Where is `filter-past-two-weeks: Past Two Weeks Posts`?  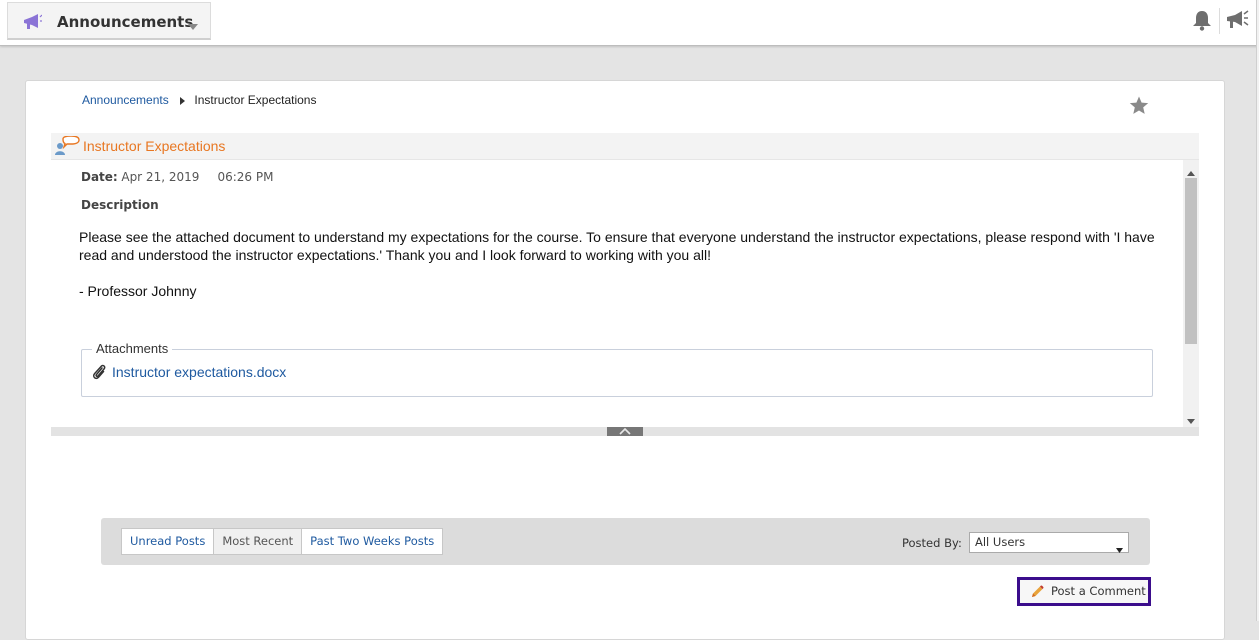 filter-past-two-weeks: Past Two Weeks Posts is located at coordinates (372, 541).